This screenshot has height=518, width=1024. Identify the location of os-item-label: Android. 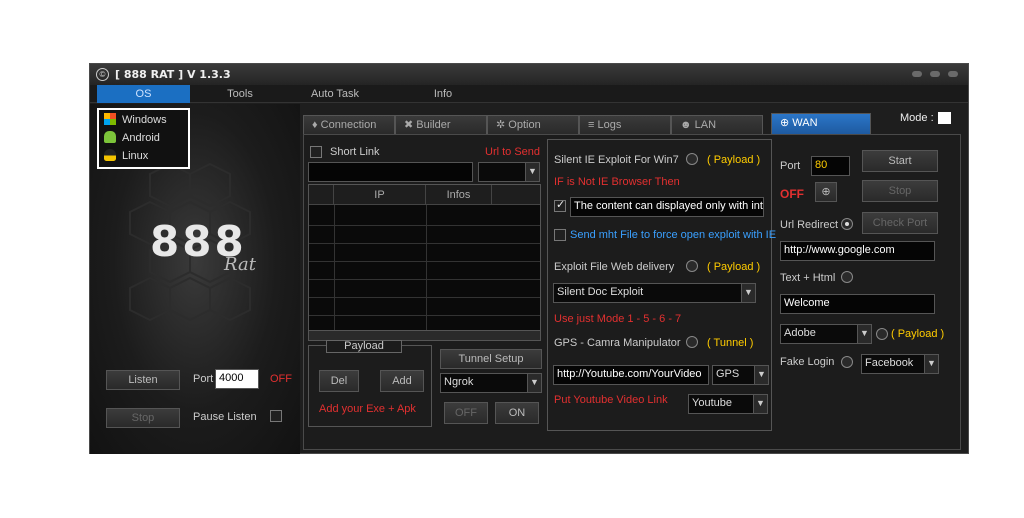
(141, 138).